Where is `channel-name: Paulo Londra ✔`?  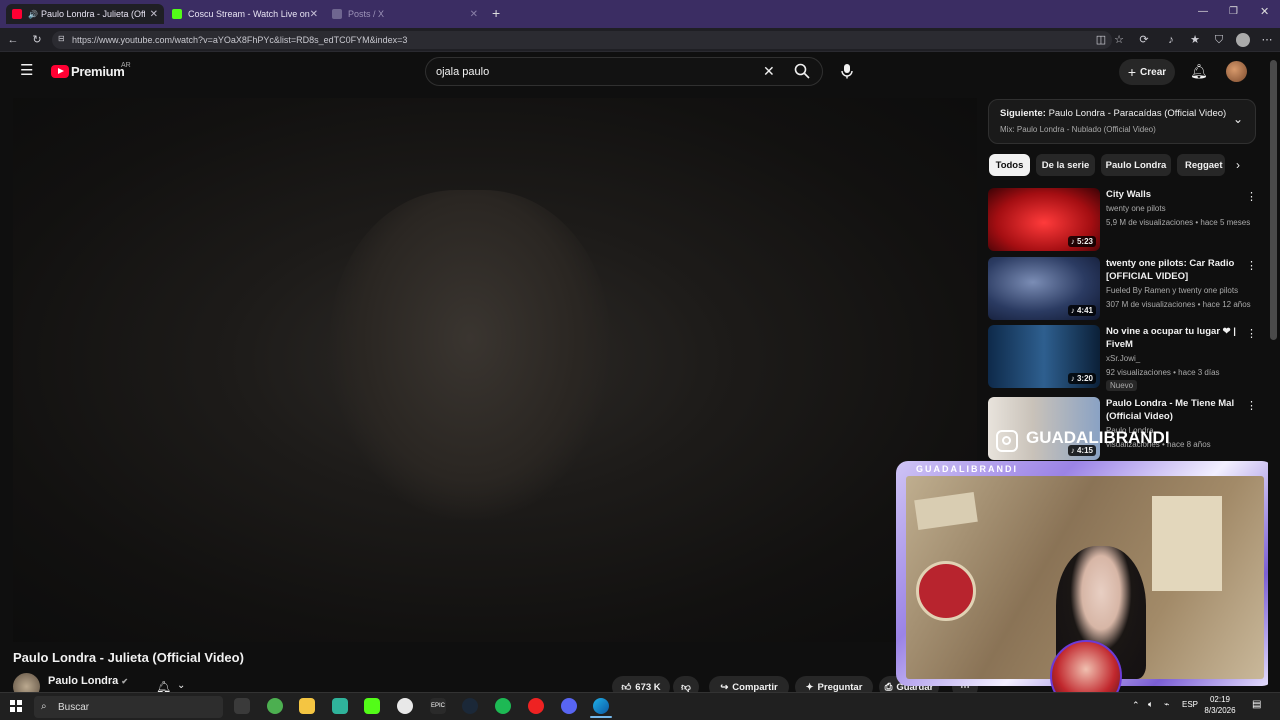
channel-name: Paulo Londra ✔ is located at coordinates (88, 681).